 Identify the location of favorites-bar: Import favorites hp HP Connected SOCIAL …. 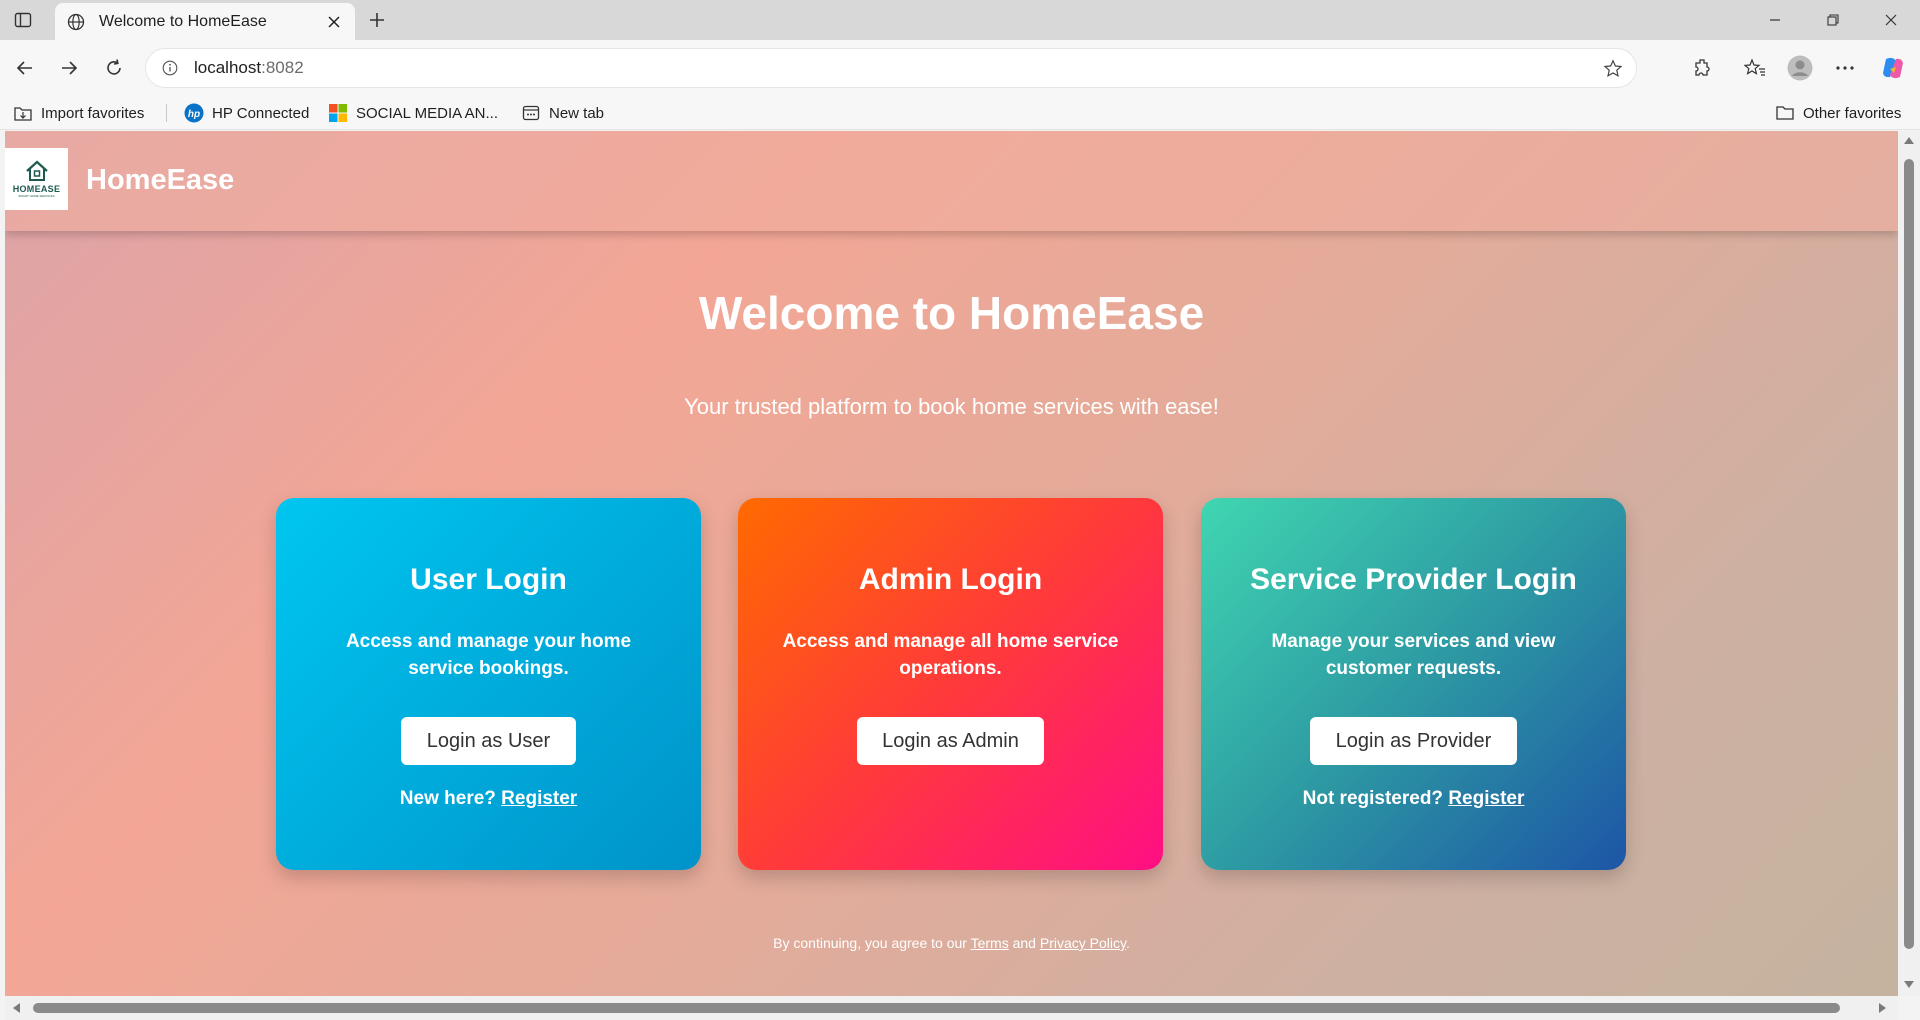
(960, 113).